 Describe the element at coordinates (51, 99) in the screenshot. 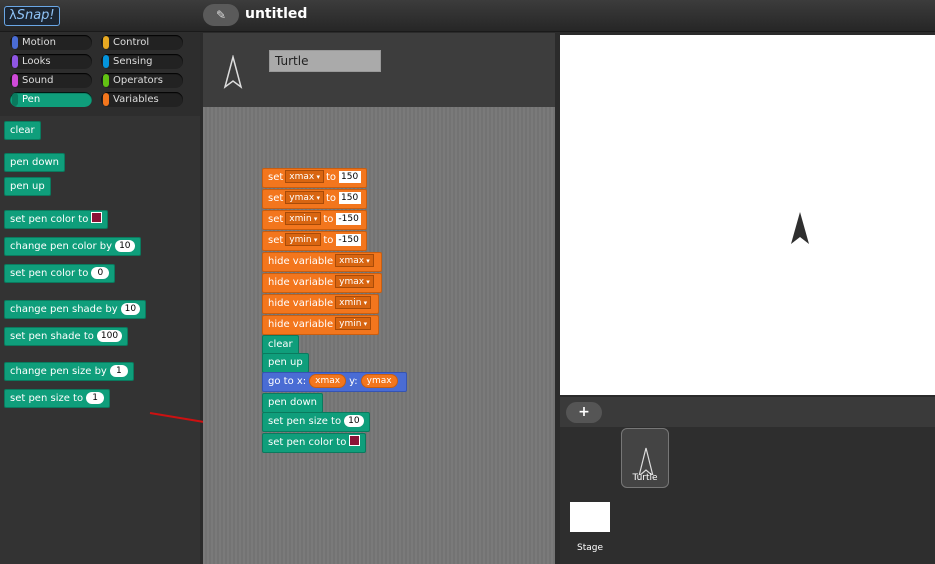

I see `category-pen: Pen` at that location.